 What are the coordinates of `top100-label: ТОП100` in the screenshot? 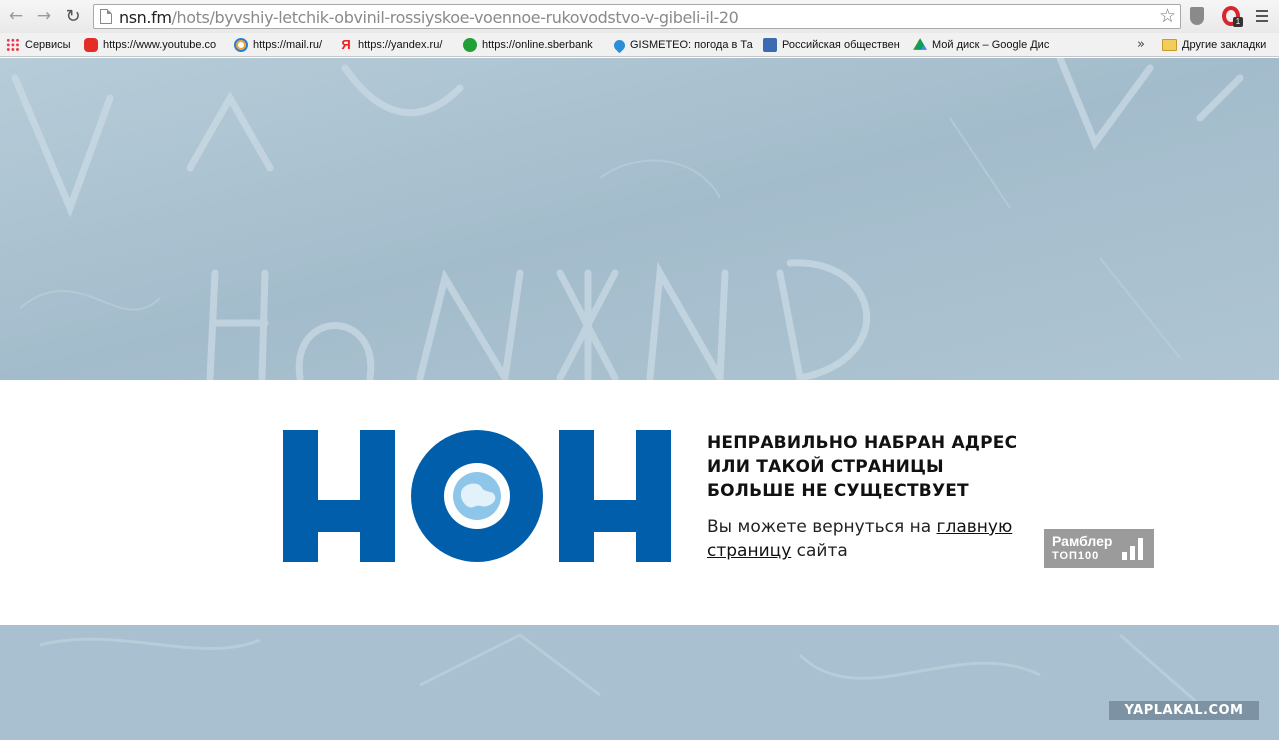 It's located at (1076, 556).